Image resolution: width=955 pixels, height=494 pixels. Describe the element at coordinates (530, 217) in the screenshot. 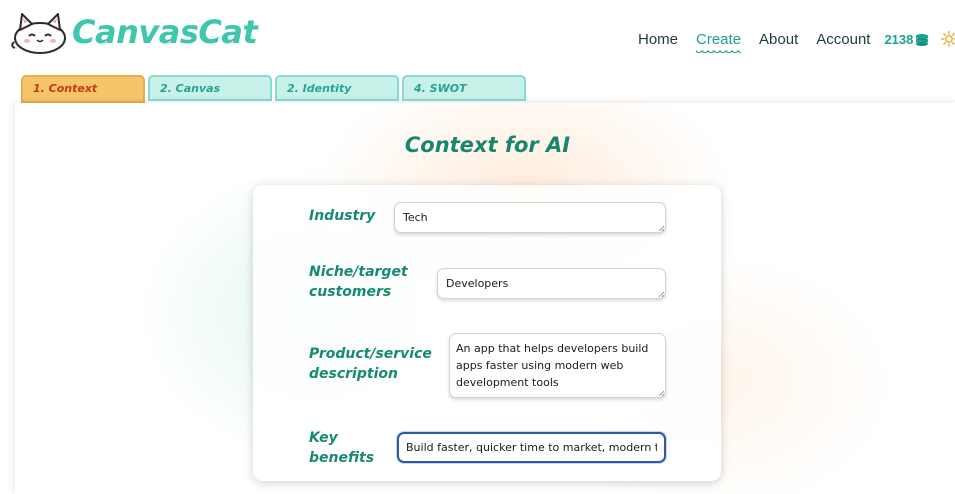

I see `industry-input` at that location.